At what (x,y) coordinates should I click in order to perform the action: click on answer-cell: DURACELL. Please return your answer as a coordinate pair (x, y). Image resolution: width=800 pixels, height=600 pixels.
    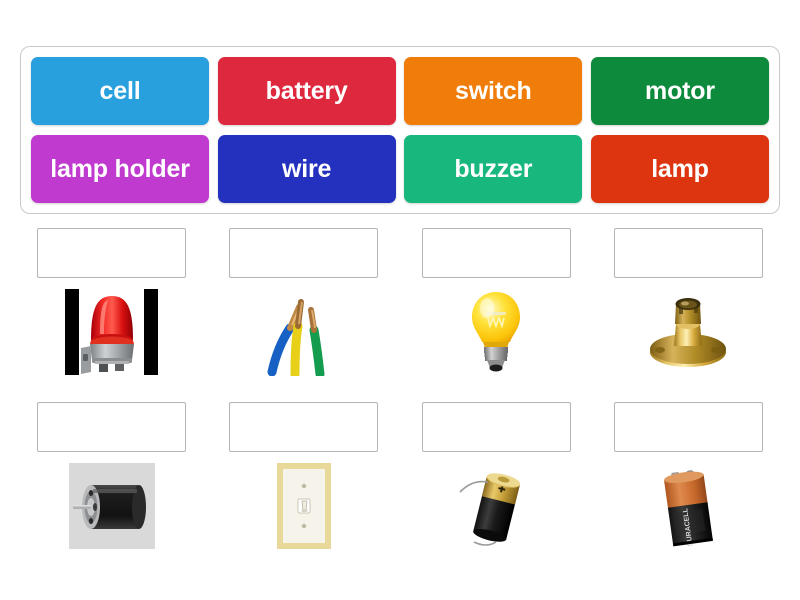
    Looking at the image, I should click on (688, 476).